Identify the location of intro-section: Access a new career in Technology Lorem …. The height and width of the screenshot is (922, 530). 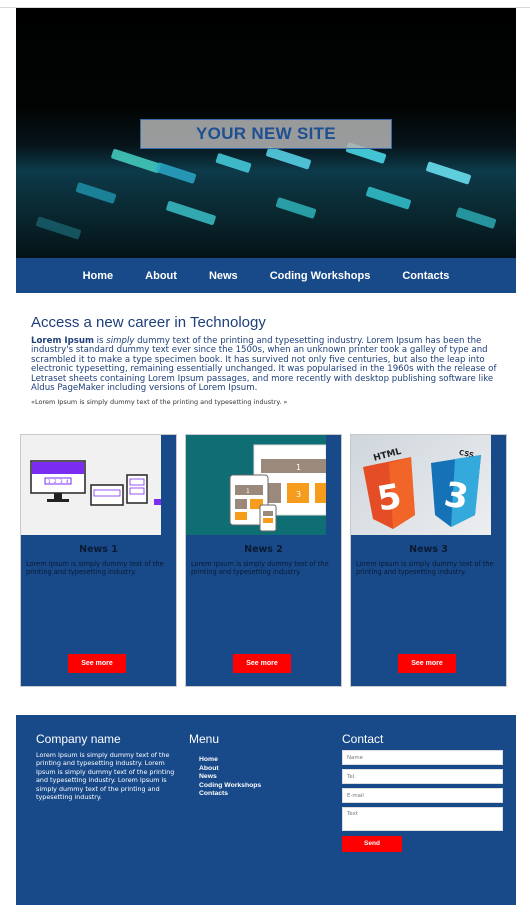
(275, 360).